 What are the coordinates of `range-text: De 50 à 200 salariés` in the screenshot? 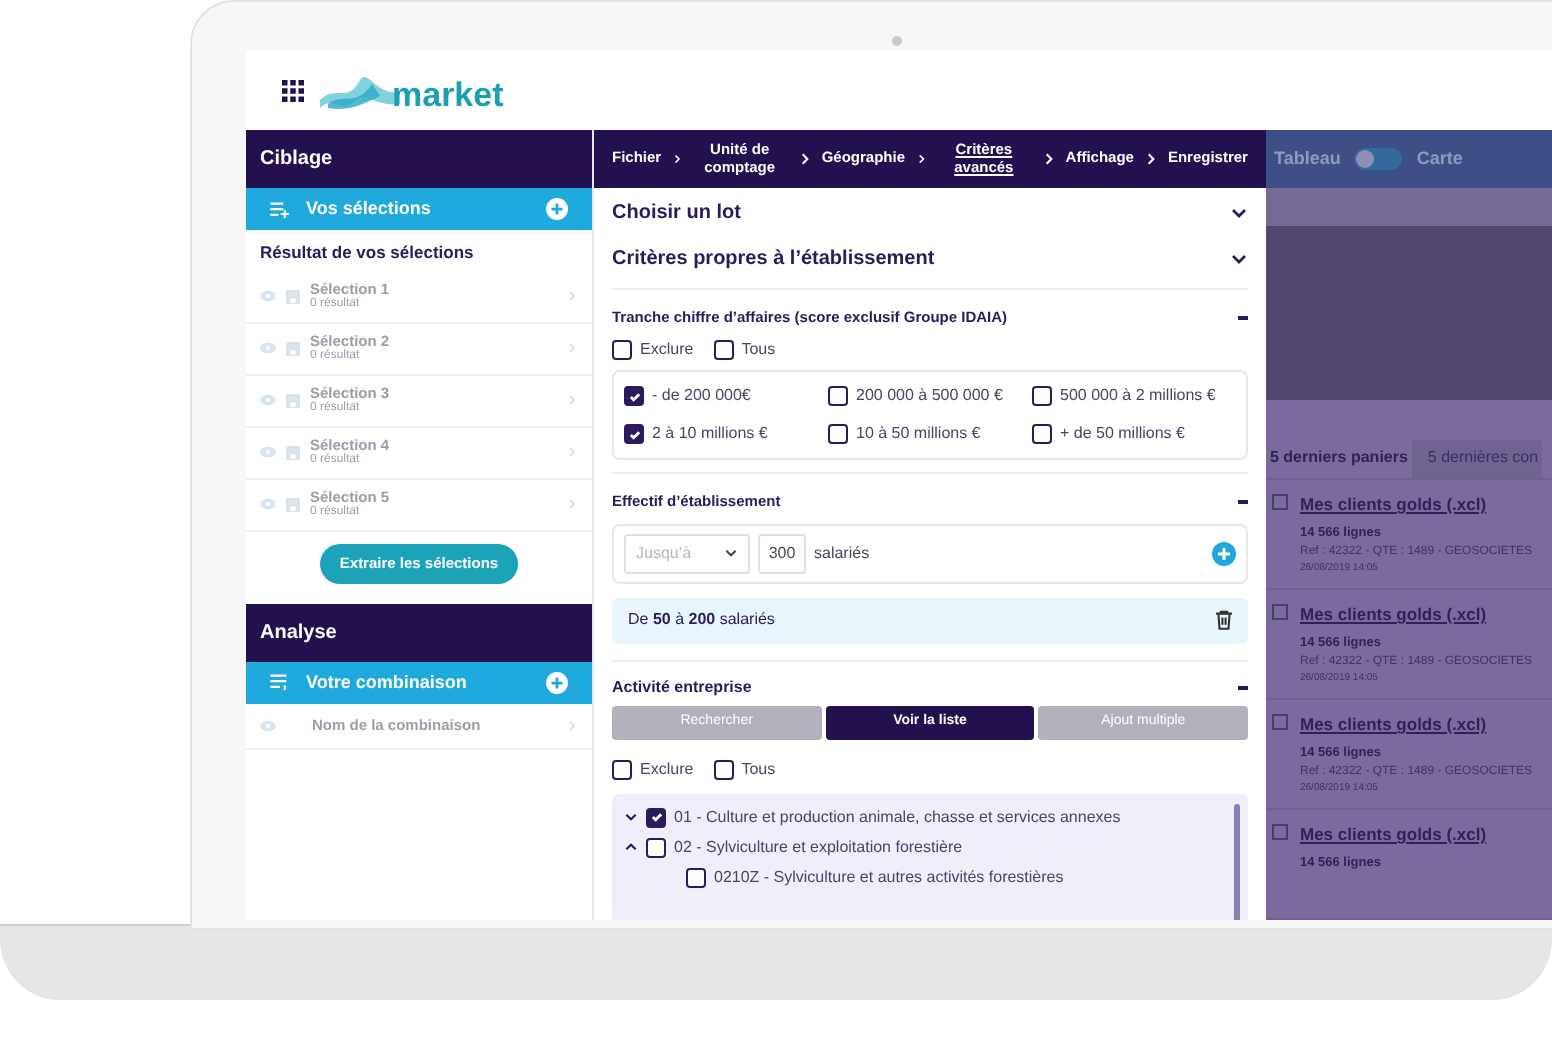 It's located at (701, 620).